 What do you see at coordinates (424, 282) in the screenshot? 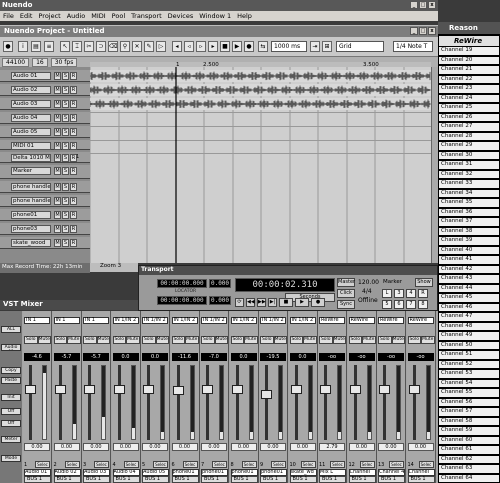
I see `show-markers-button: Show` at bounding box center [424, 282].